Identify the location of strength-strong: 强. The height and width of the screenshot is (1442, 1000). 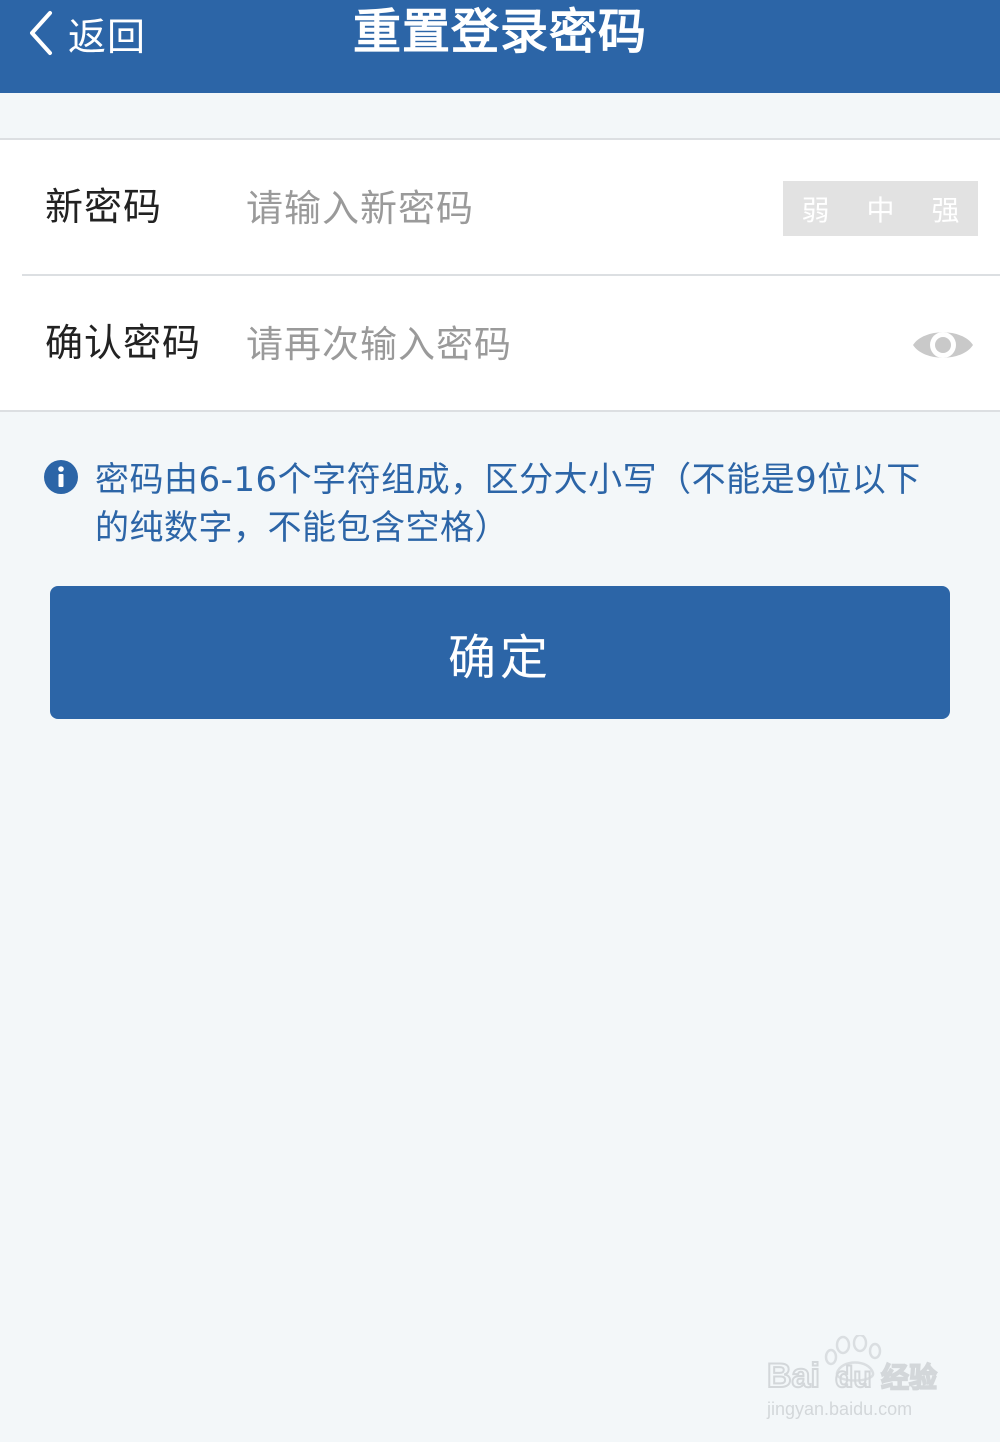
(945, 210).